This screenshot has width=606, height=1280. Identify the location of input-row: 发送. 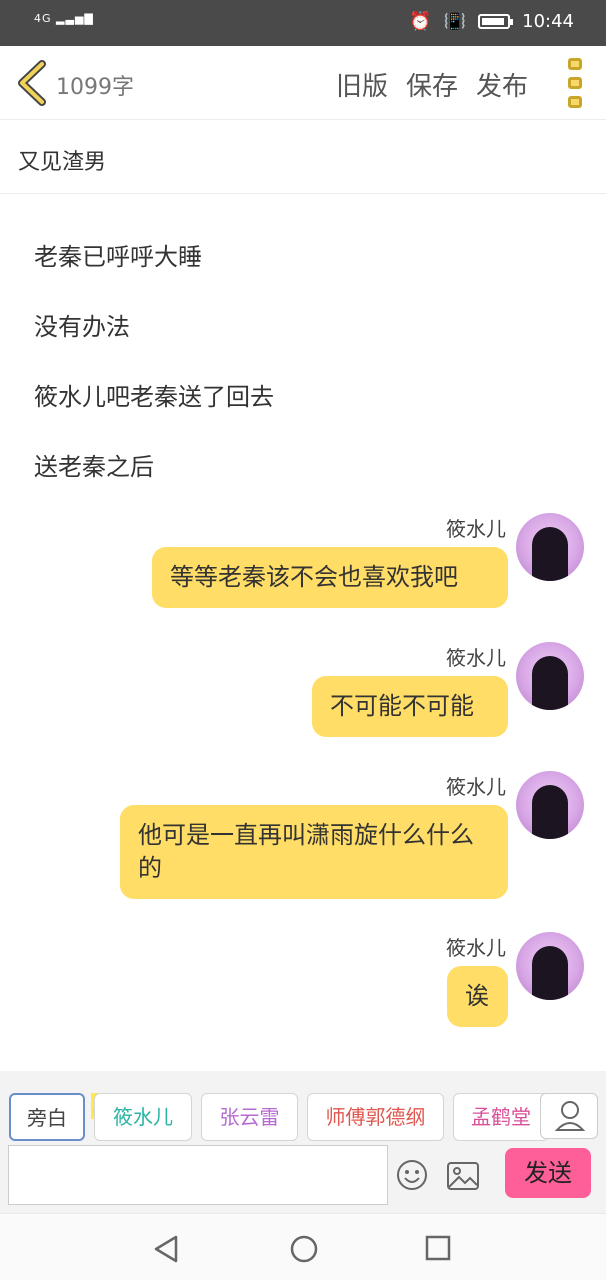
(303, 1178).